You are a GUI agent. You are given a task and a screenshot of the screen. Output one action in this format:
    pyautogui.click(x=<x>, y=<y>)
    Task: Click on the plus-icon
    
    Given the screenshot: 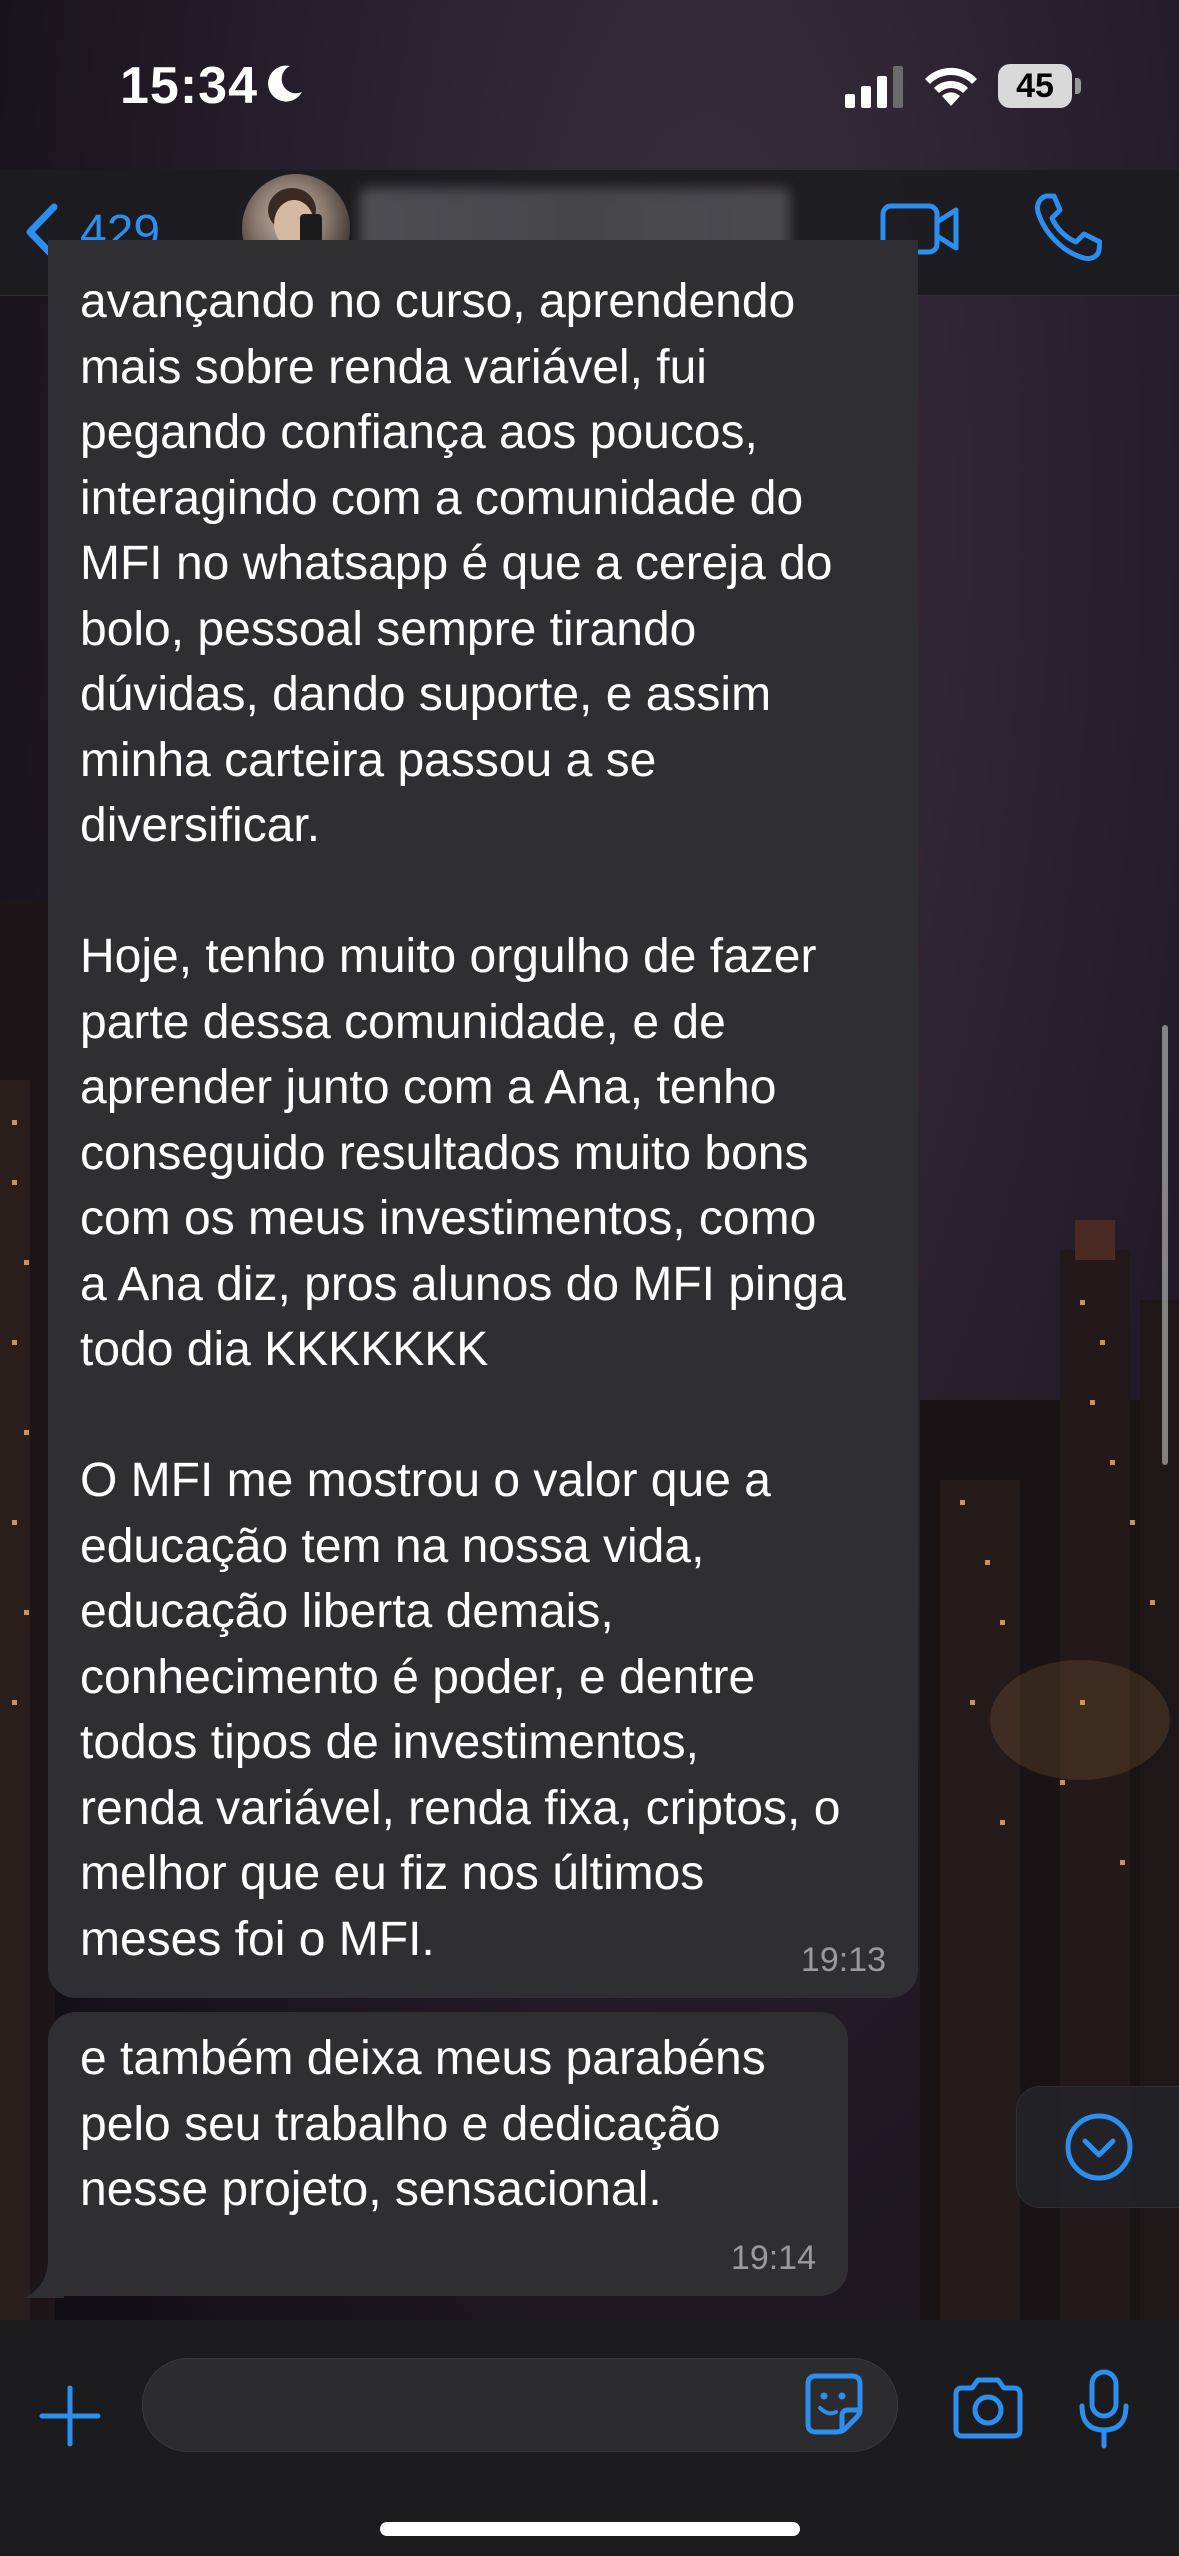 What is the action you would take?
    pyautogui.click(x=70, y=2416)
    